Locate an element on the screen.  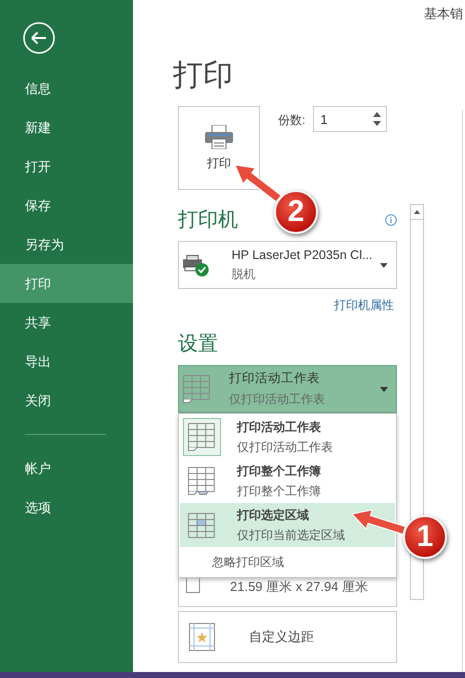
copies-spinner: 1 is located at coordinates (350, 119).